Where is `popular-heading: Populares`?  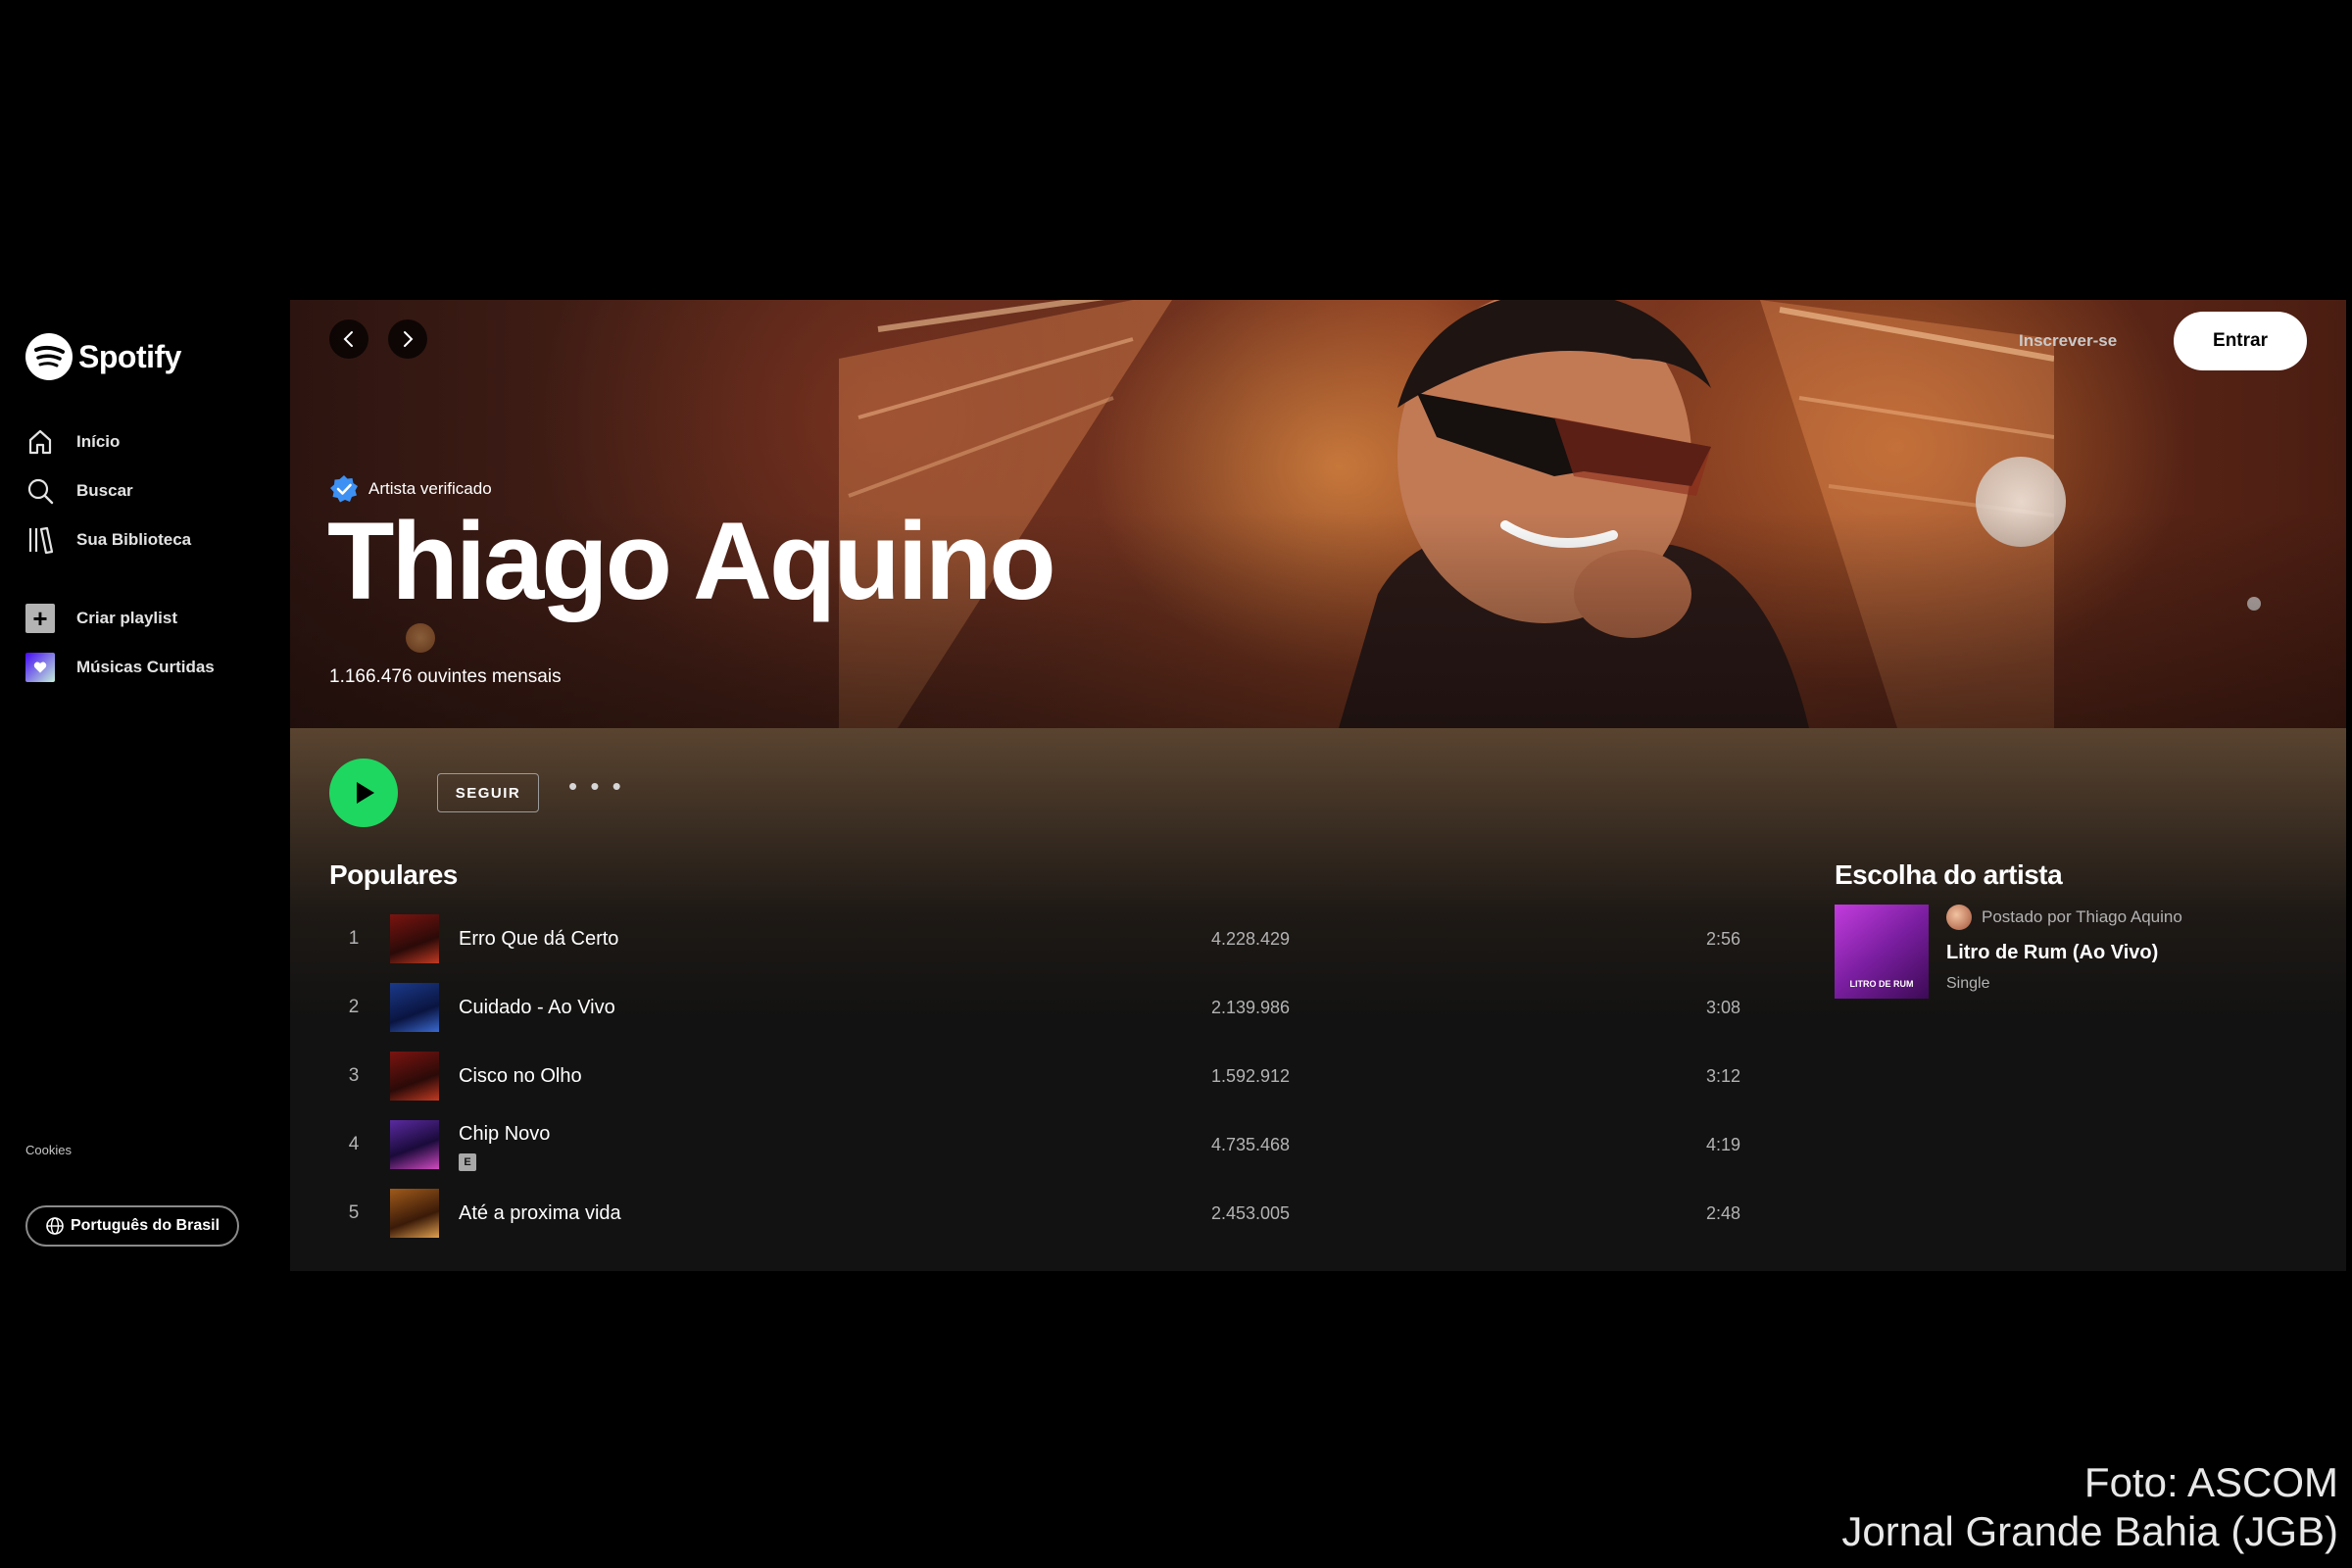
popular-heading: Populares is located at coordinates (393, 874).